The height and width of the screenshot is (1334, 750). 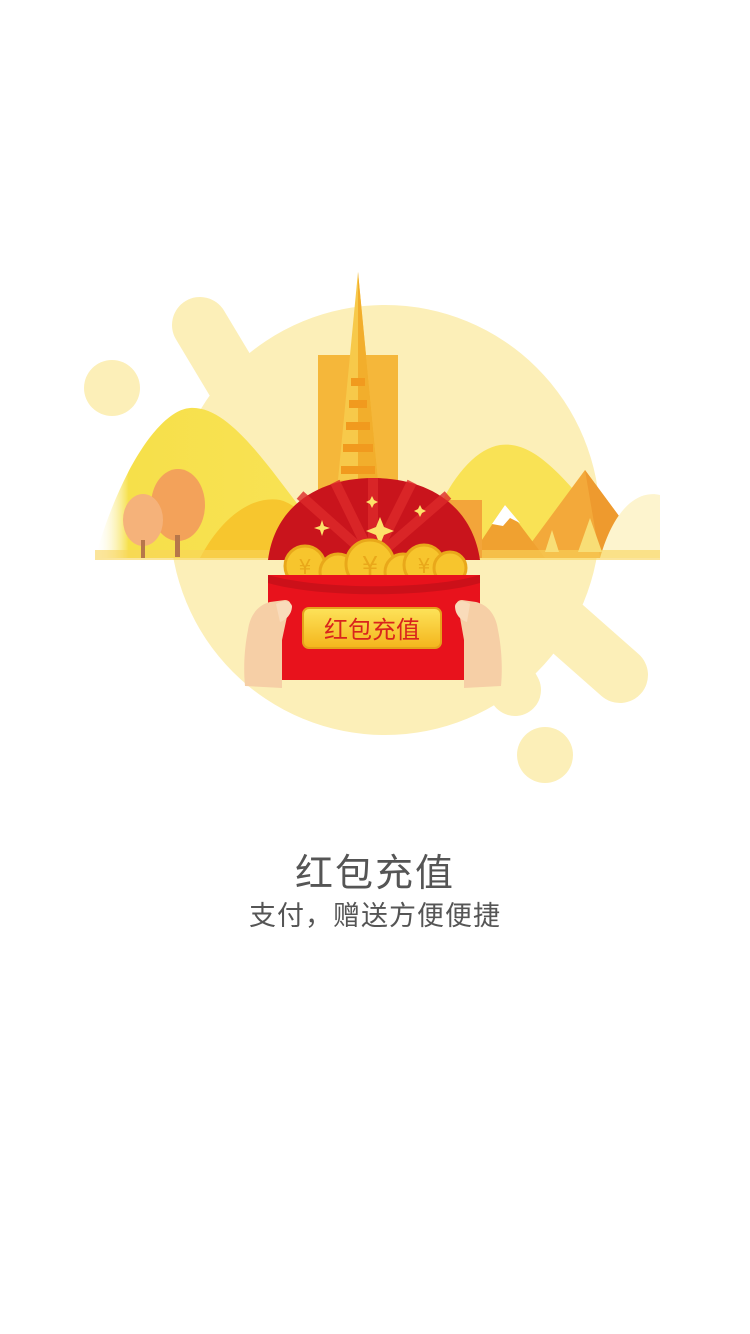 What do you see at coordinates (577, 637) in the screenshot?
I see `diagonal-stripe` at bounding box center [577, 637].